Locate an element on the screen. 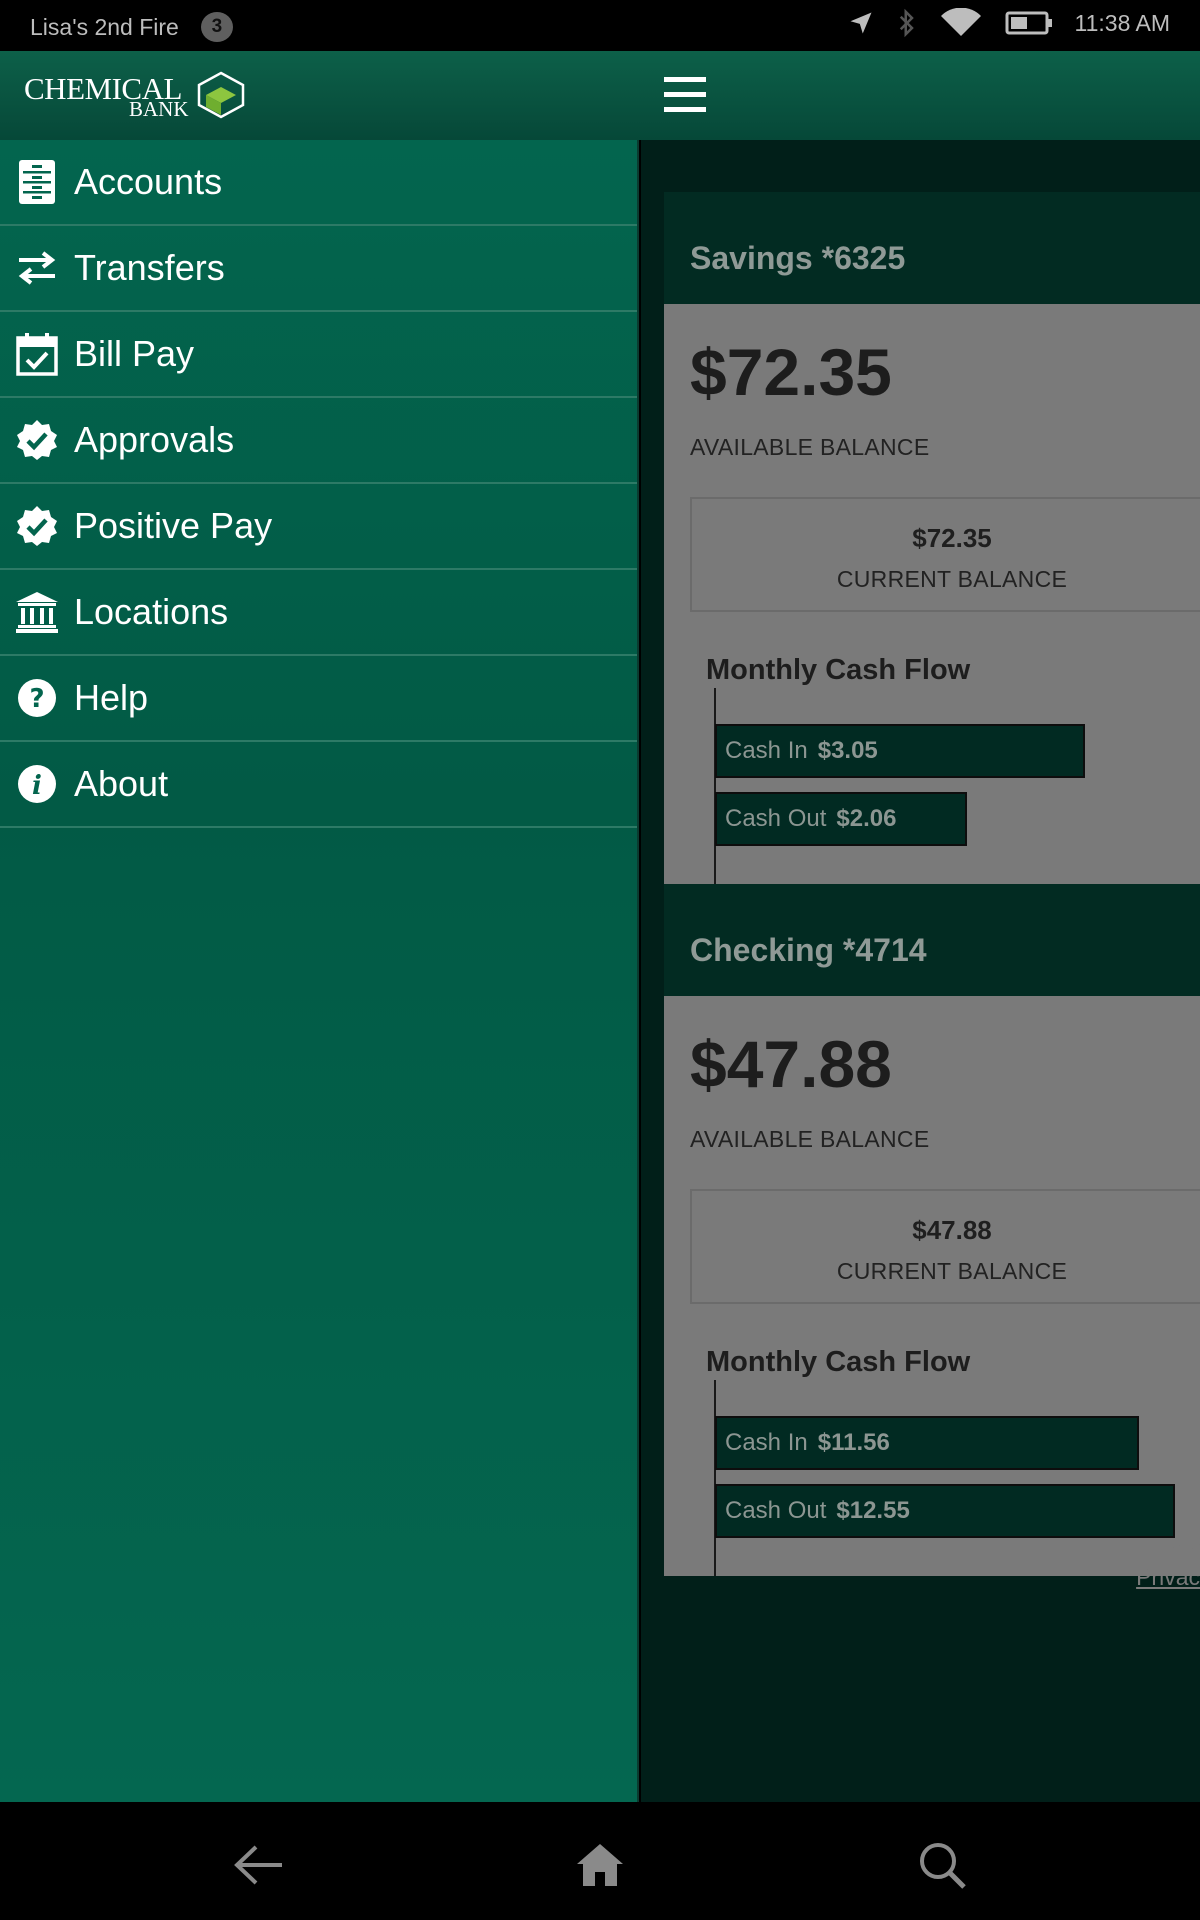  menu-item-bill-pay: Bill Pay is located at coordinates (318, 355).